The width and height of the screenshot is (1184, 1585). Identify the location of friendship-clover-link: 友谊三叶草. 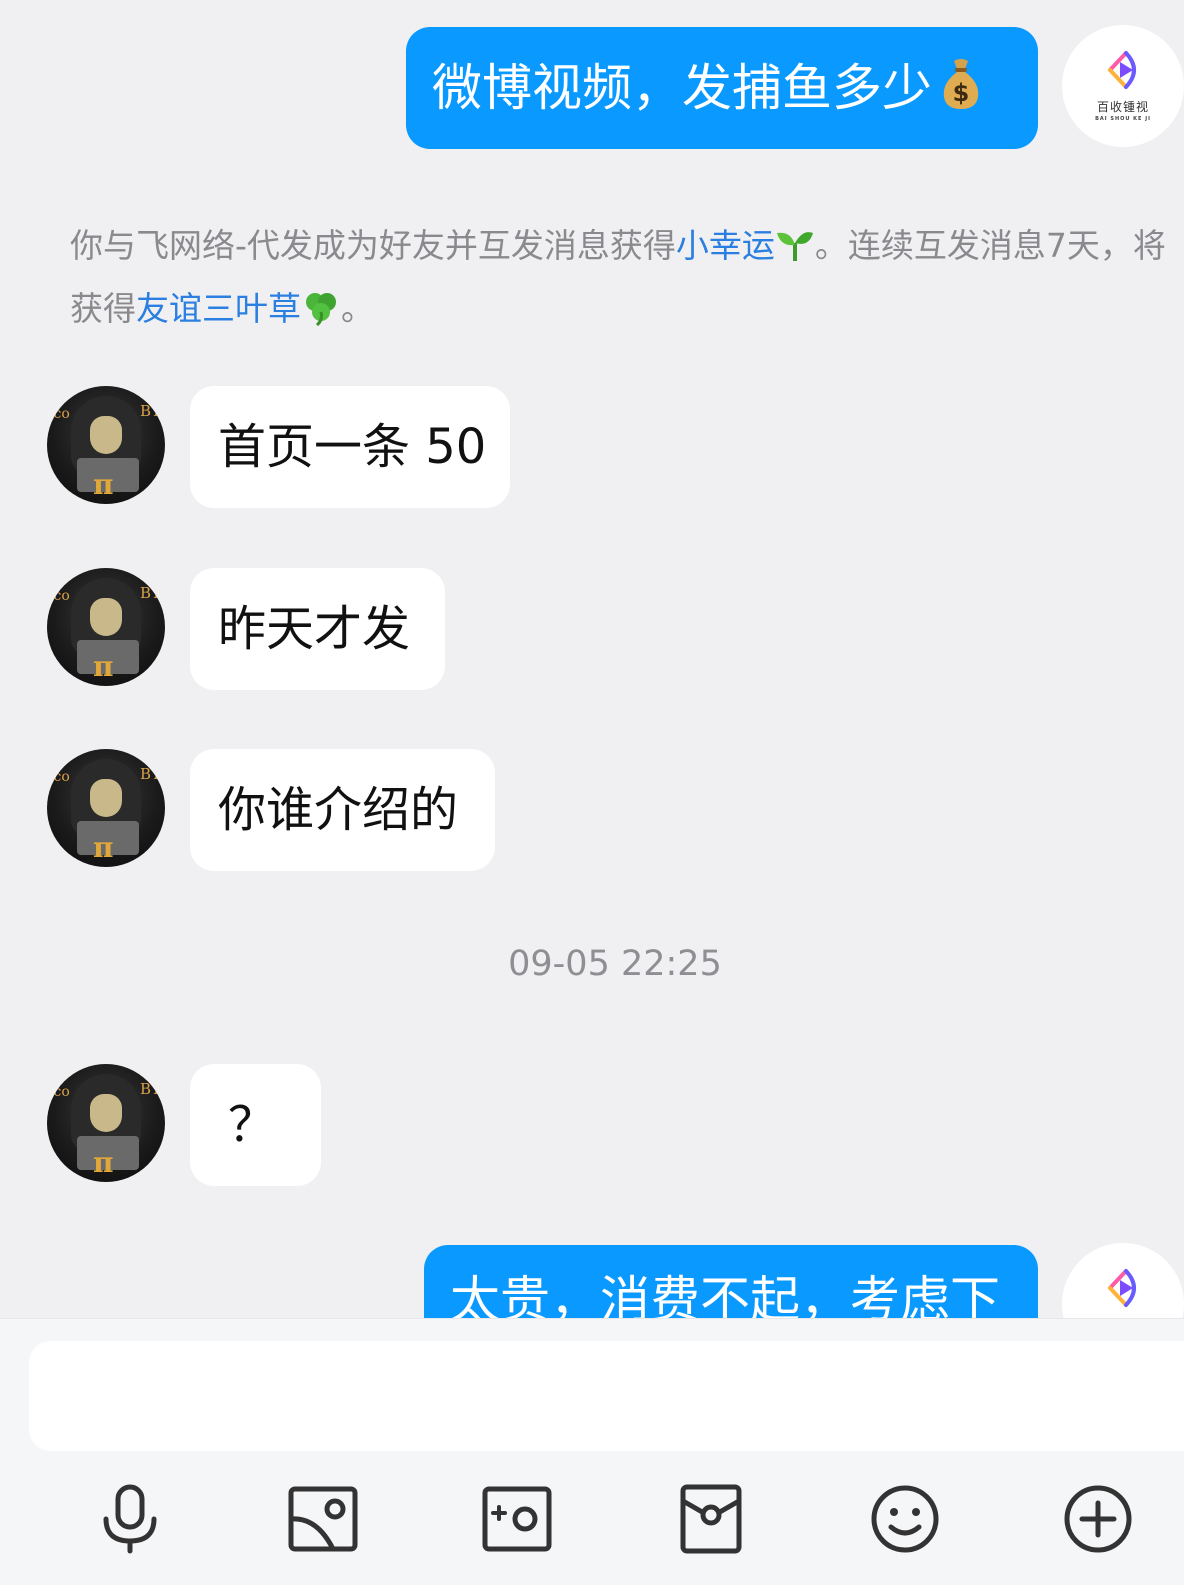
(218, 308).